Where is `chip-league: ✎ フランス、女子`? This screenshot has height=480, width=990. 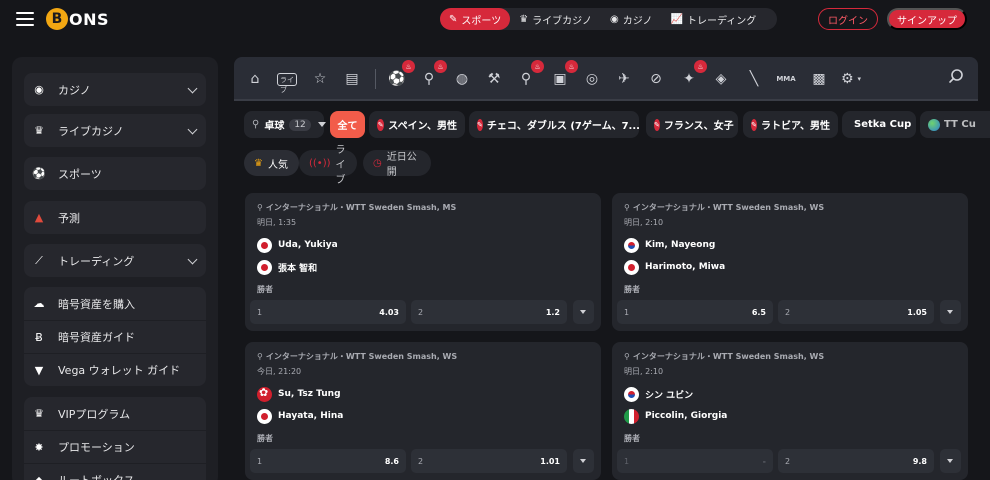
chip-league: ✎ フランス、女子 is located at coordinates (692, 124).